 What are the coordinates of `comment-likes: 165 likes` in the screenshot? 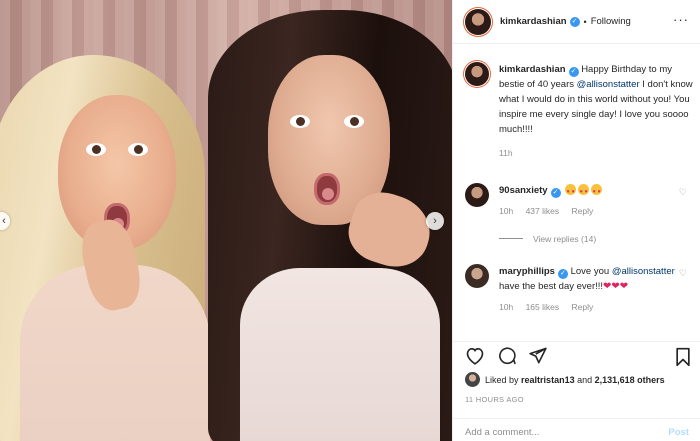 It's located at (543, 307).